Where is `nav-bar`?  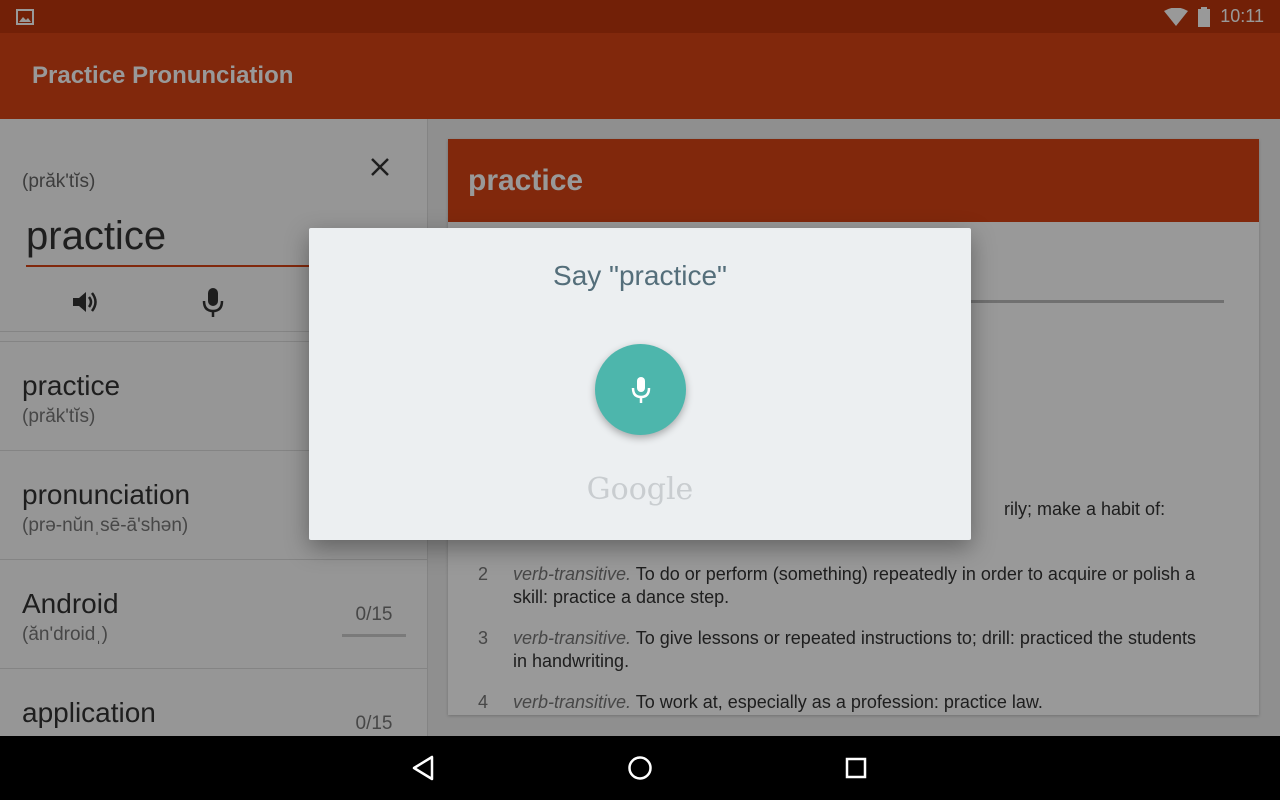
nav-bar is located at coordinates (640, 768).